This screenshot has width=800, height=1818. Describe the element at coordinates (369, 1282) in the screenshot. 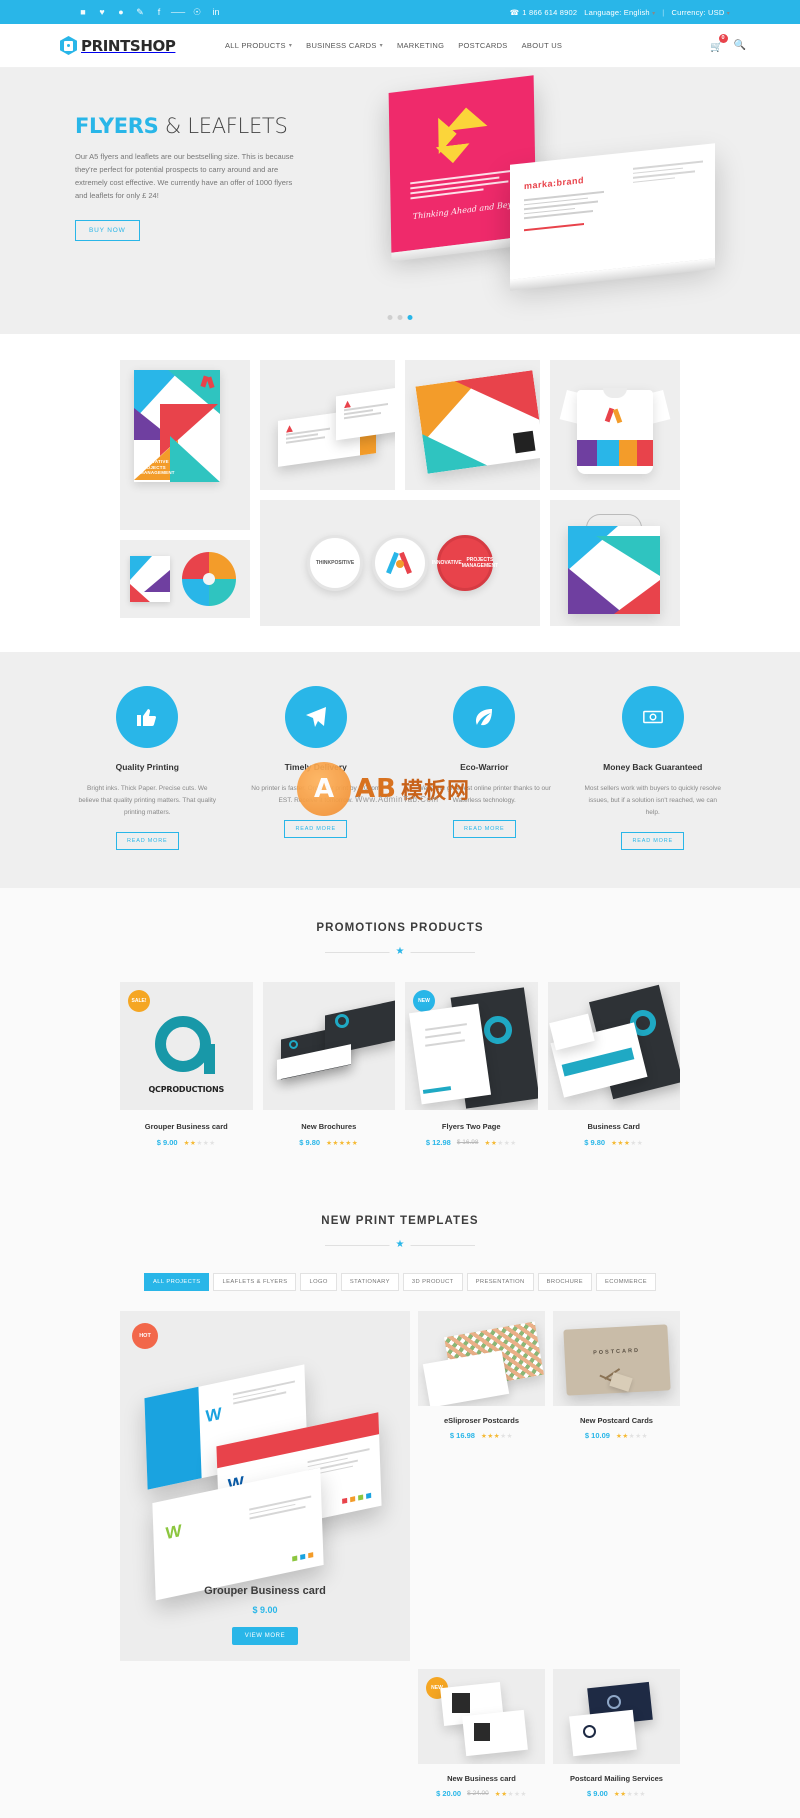

I see `filter-stationary: STATIONARY` at that location.